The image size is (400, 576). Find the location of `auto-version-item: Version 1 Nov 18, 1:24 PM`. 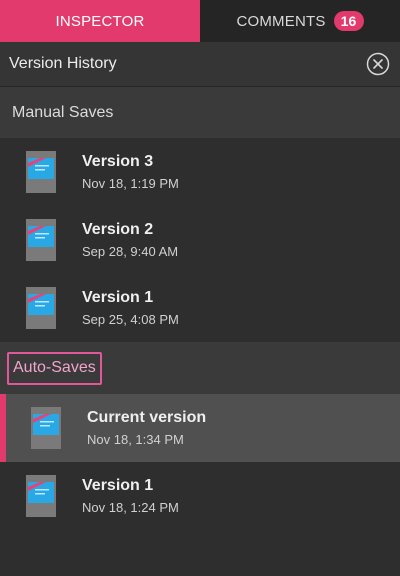

auto-version-item: Version 1 Nov 18, 1:24 PM is located at coordinates (200, 496).